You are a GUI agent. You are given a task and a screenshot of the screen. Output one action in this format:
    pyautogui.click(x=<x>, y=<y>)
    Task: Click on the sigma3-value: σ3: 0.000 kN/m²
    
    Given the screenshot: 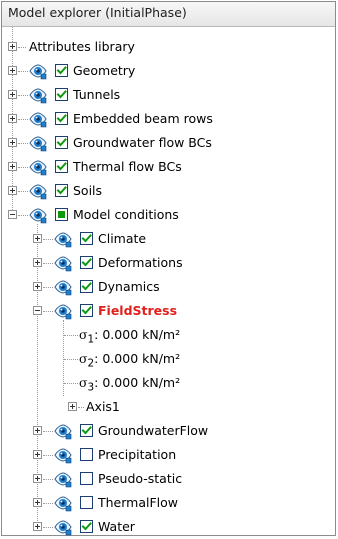 What is the action you would take?
    pyautogui.click(x=129, y=385)
    